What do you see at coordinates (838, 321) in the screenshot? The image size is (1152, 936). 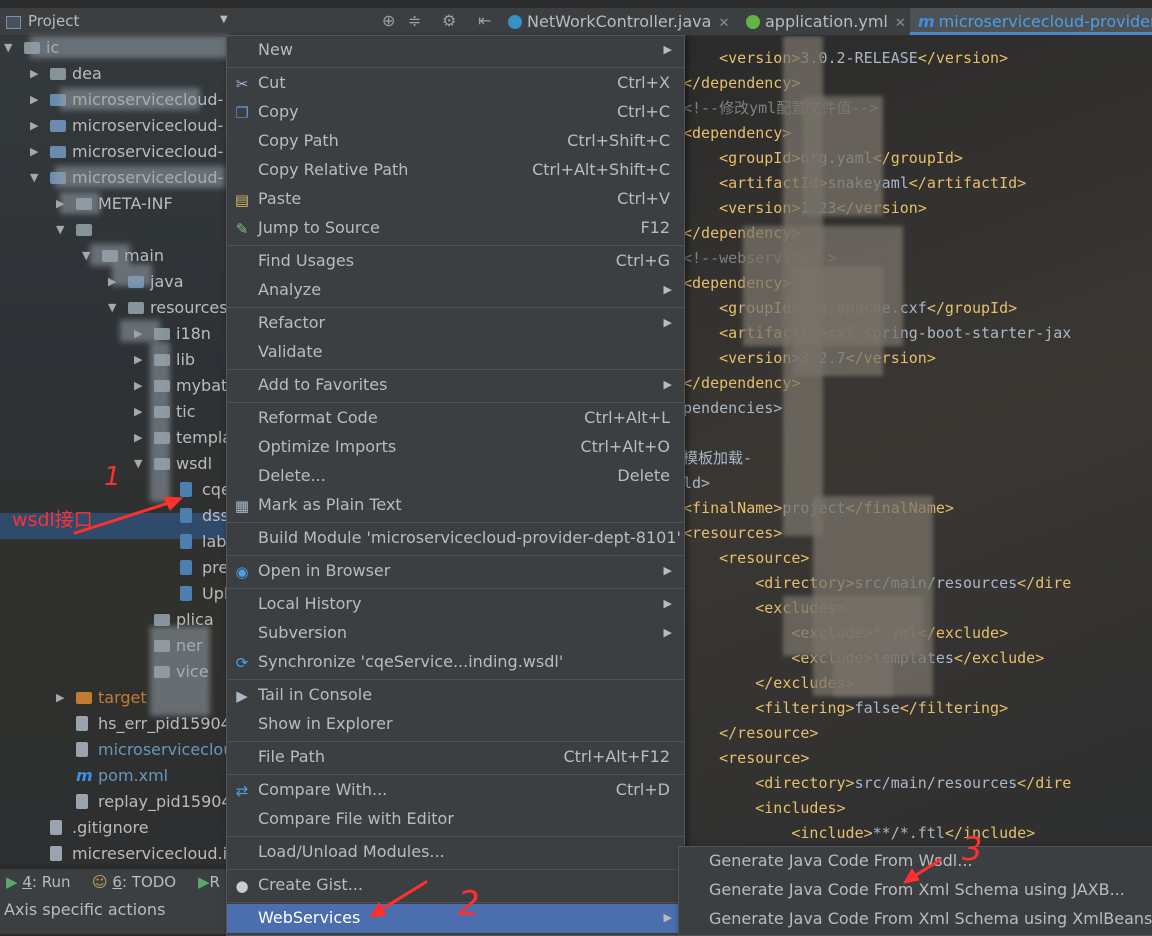 I see `privacy-pixelation` at bounding box center [838, 321].